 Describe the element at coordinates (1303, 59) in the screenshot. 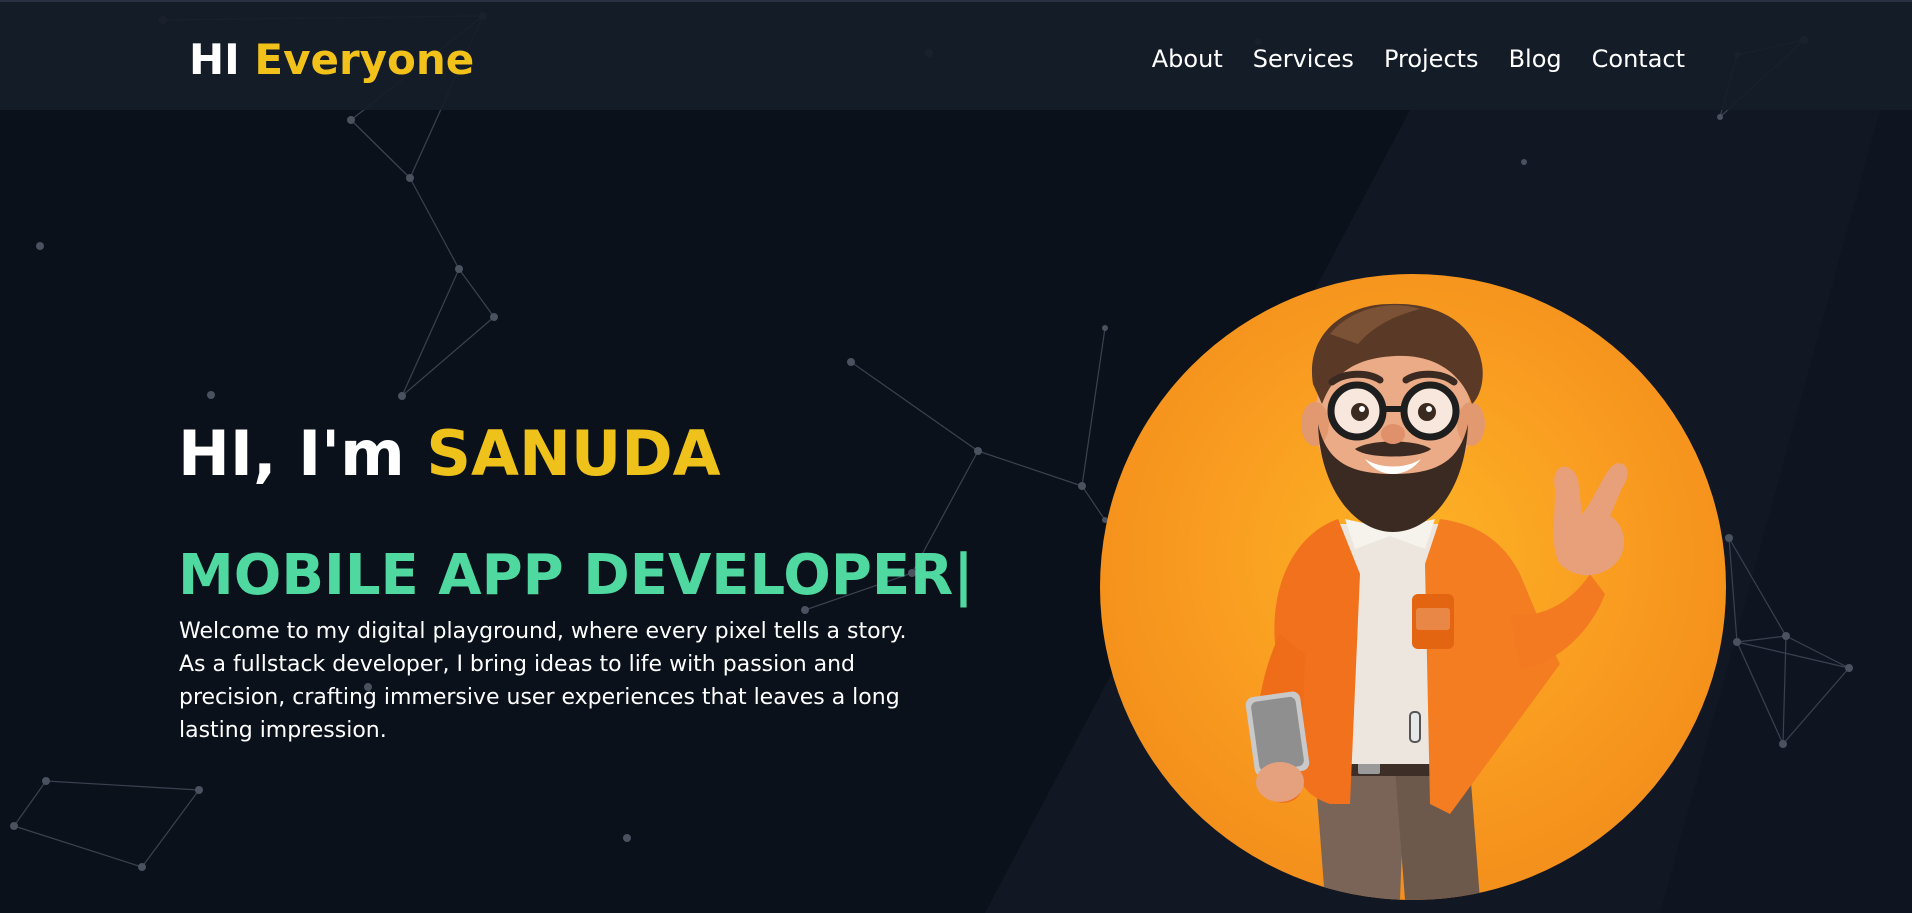

I see `nav-link-services: Services` at that location.